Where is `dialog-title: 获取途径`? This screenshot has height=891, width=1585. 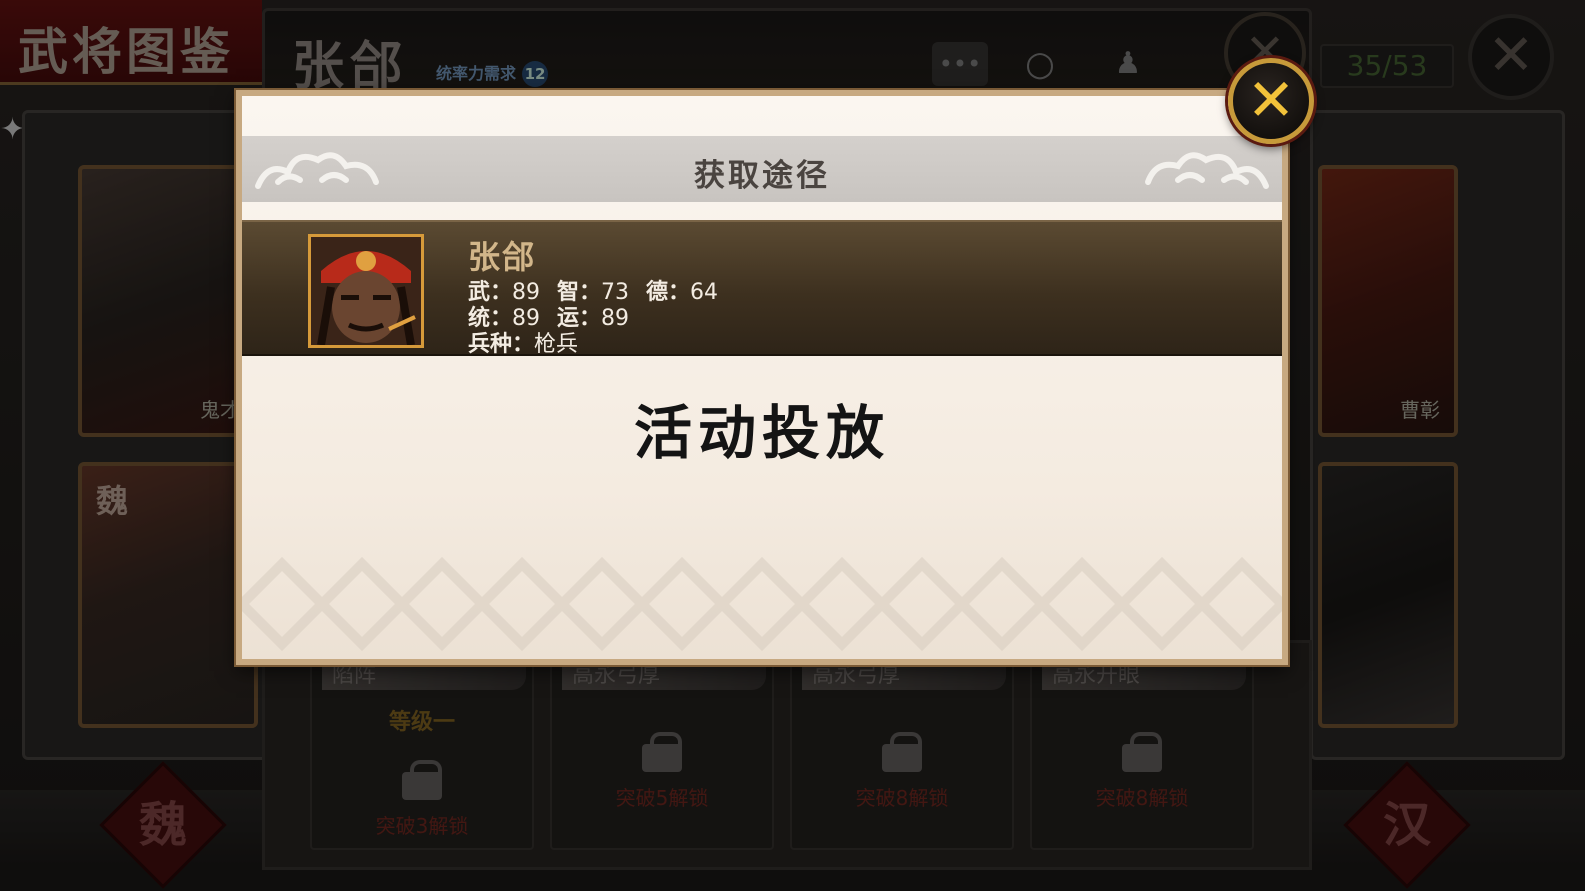
dialog-title: 获取途径 is located at coordinates (762, 176).